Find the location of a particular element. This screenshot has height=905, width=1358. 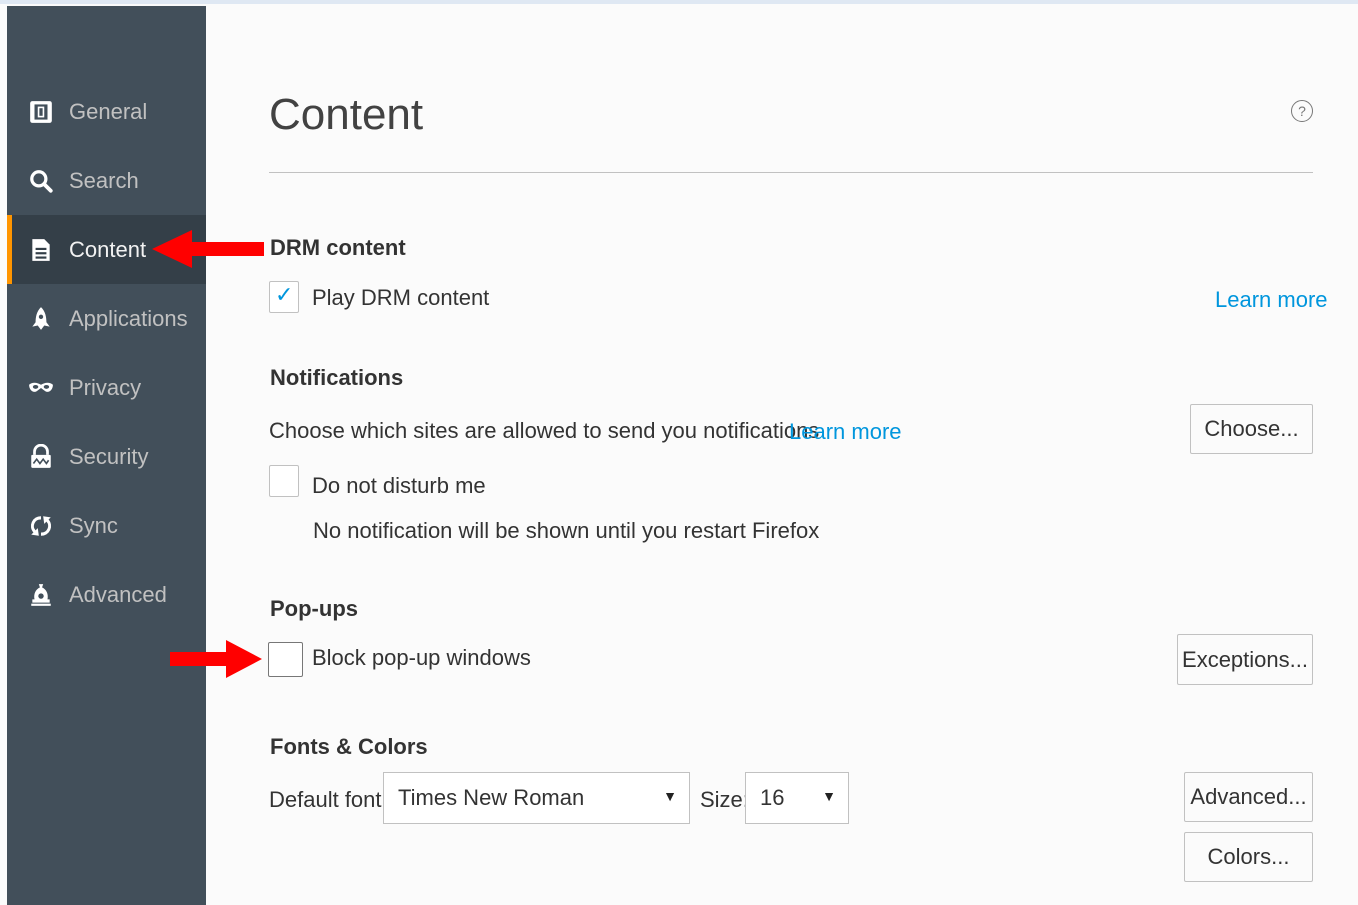

default-font-select: Times New Roman ▼ is located at coordinates (536, 798).